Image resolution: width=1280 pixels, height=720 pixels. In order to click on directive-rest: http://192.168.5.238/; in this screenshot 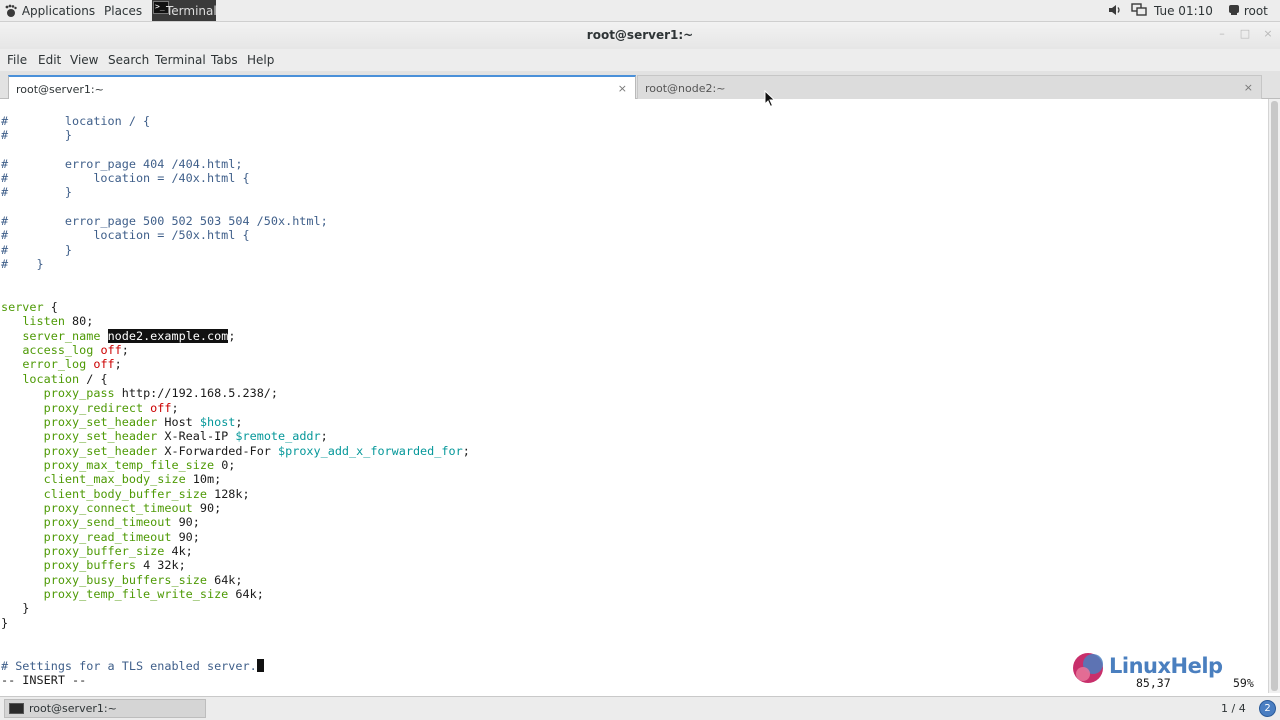, I will do `click(196, 393)`.